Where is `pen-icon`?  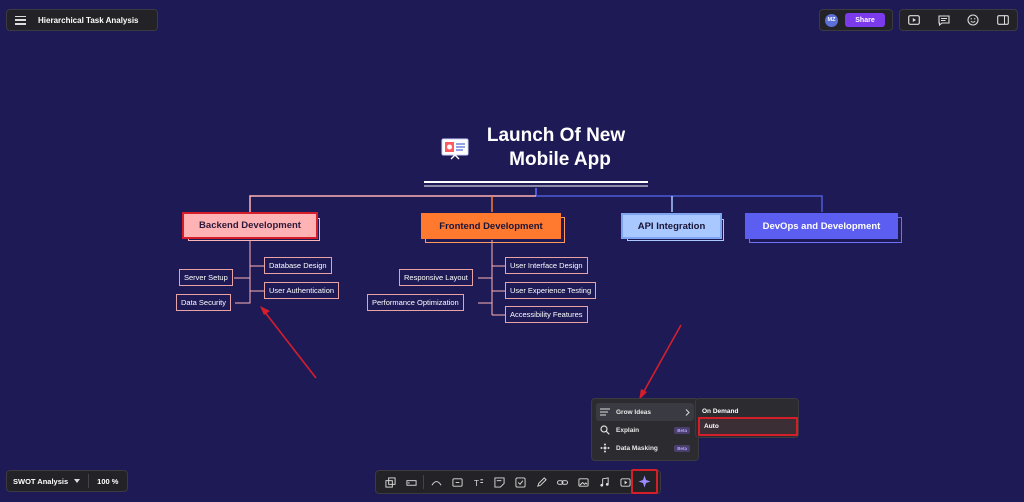
pen-icon is located at coordinates (541, 482).